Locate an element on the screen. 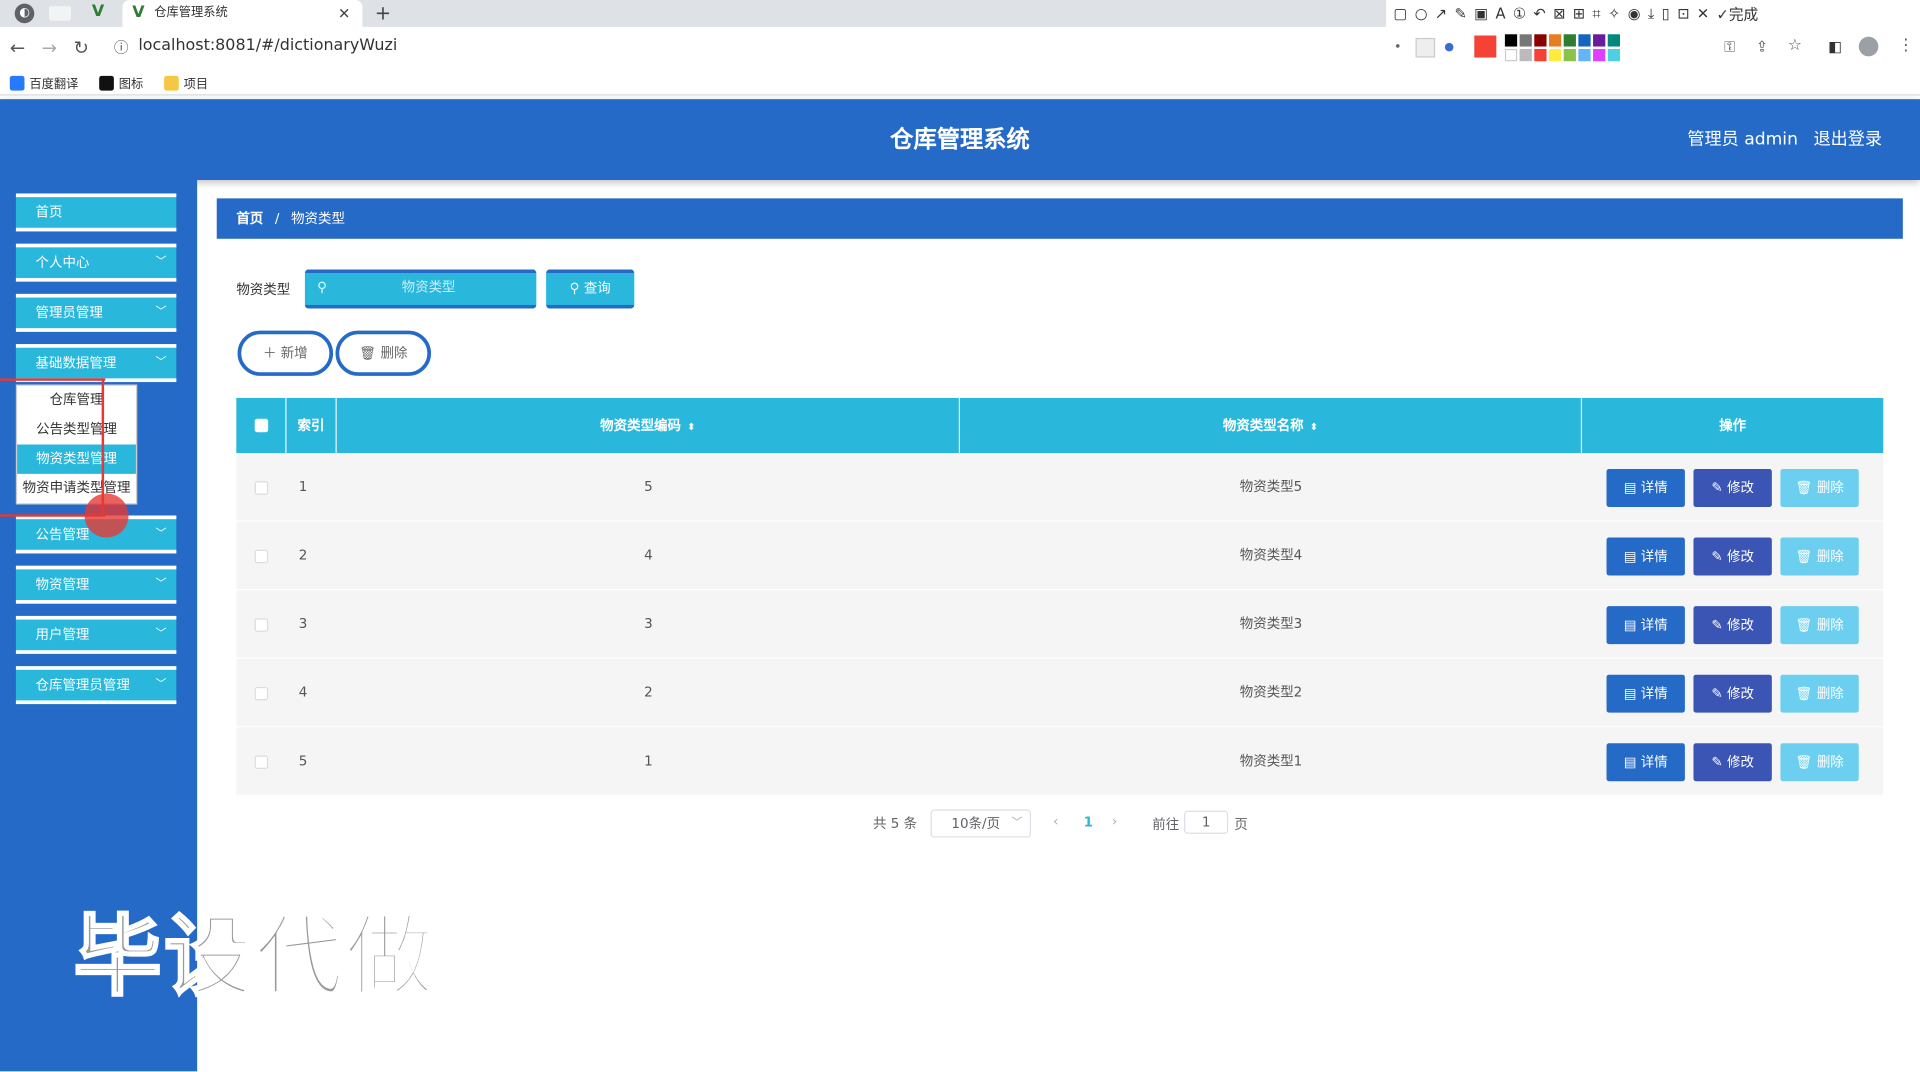 The width and height of the screenshot is (1920, 1072). breadcrumb-home: 首页 is located at coordinates (249, 219).